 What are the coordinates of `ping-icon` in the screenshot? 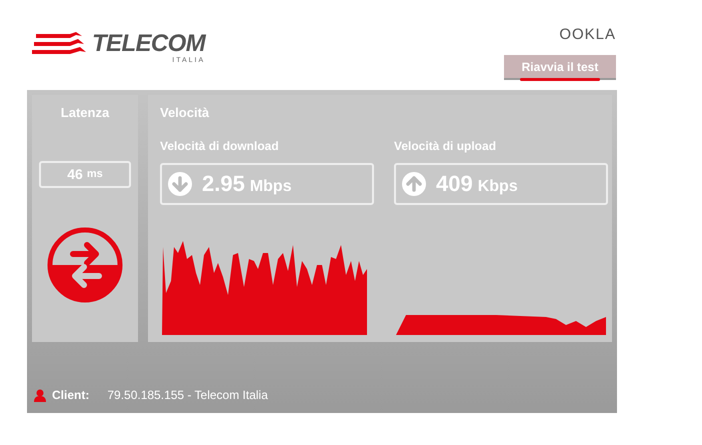 It's located at (85, 264).